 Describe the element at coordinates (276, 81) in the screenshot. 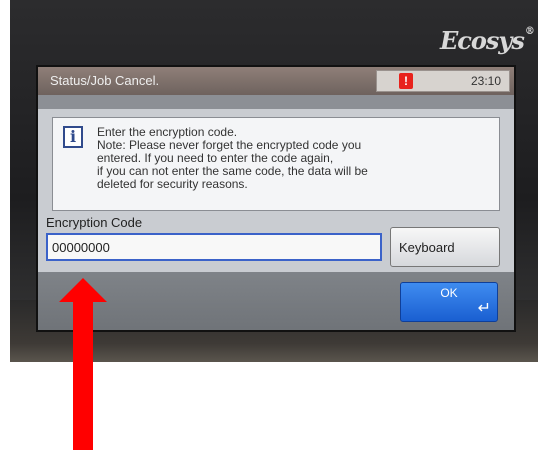

I see `title-bar: Status/Job Cancel. ! 23:10` at that location.